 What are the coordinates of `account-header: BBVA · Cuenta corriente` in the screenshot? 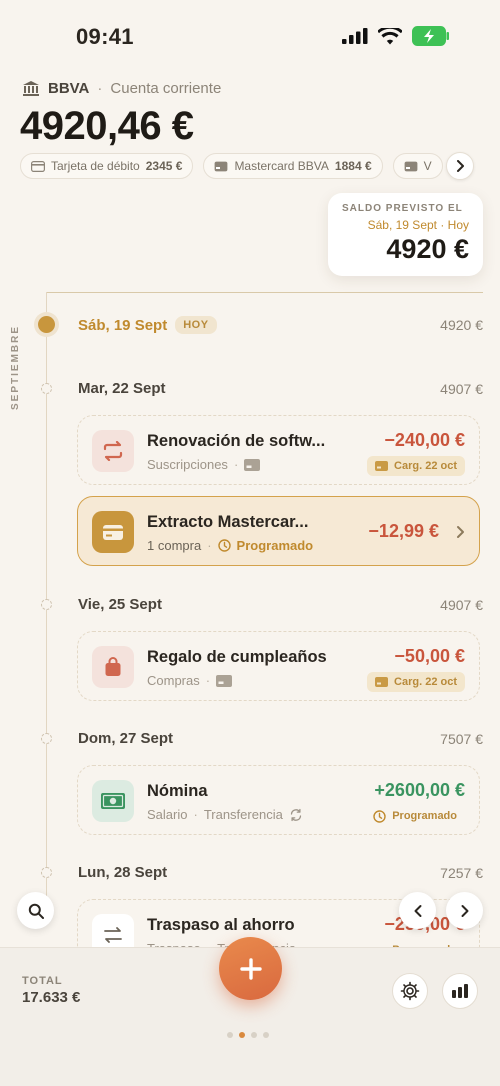 It's located at (121, 88).